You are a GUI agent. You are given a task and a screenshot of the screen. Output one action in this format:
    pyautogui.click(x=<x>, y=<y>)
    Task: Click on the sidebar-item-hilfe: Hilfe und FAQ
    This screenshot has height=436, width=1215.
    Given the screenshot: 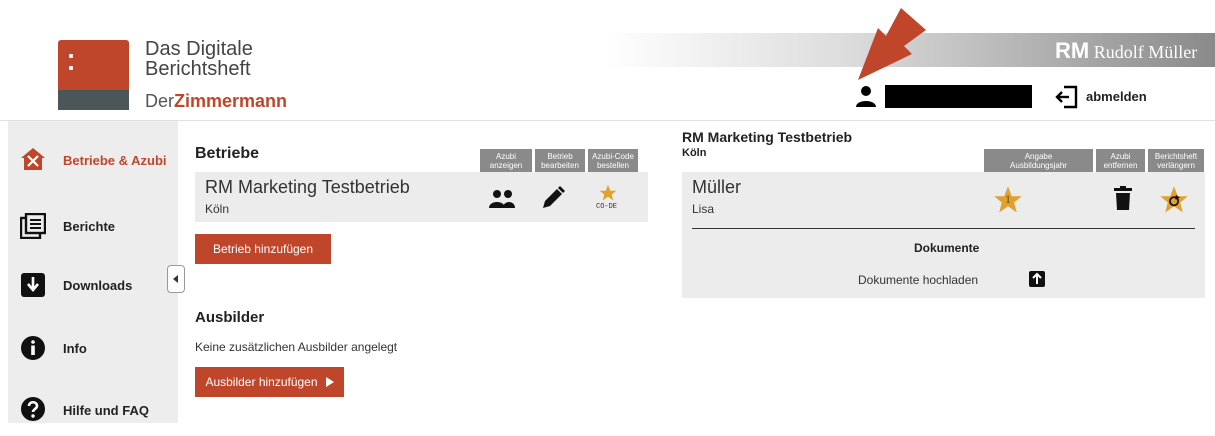 What is the action you would take?
    pyautogui.click(x=93, y=411)
    